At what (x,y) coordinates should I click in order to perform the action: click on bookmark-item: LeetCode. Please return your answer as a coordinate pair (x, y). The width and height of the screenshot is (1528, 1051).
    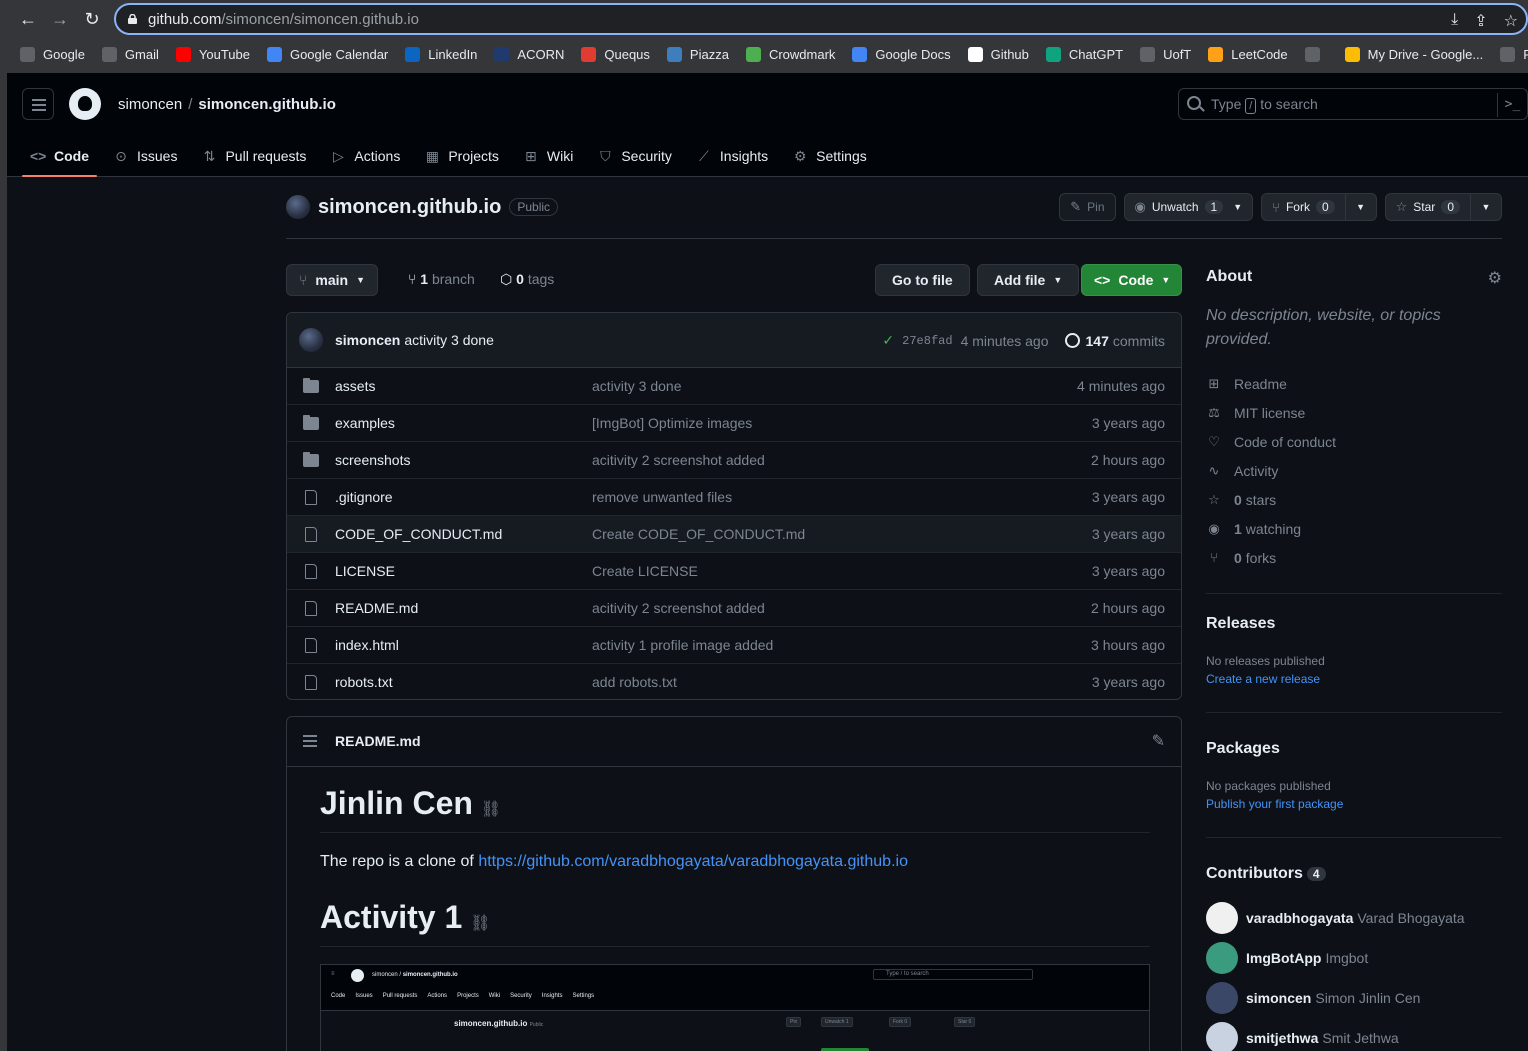
    Looking at the image, I should click on (1248, 54).